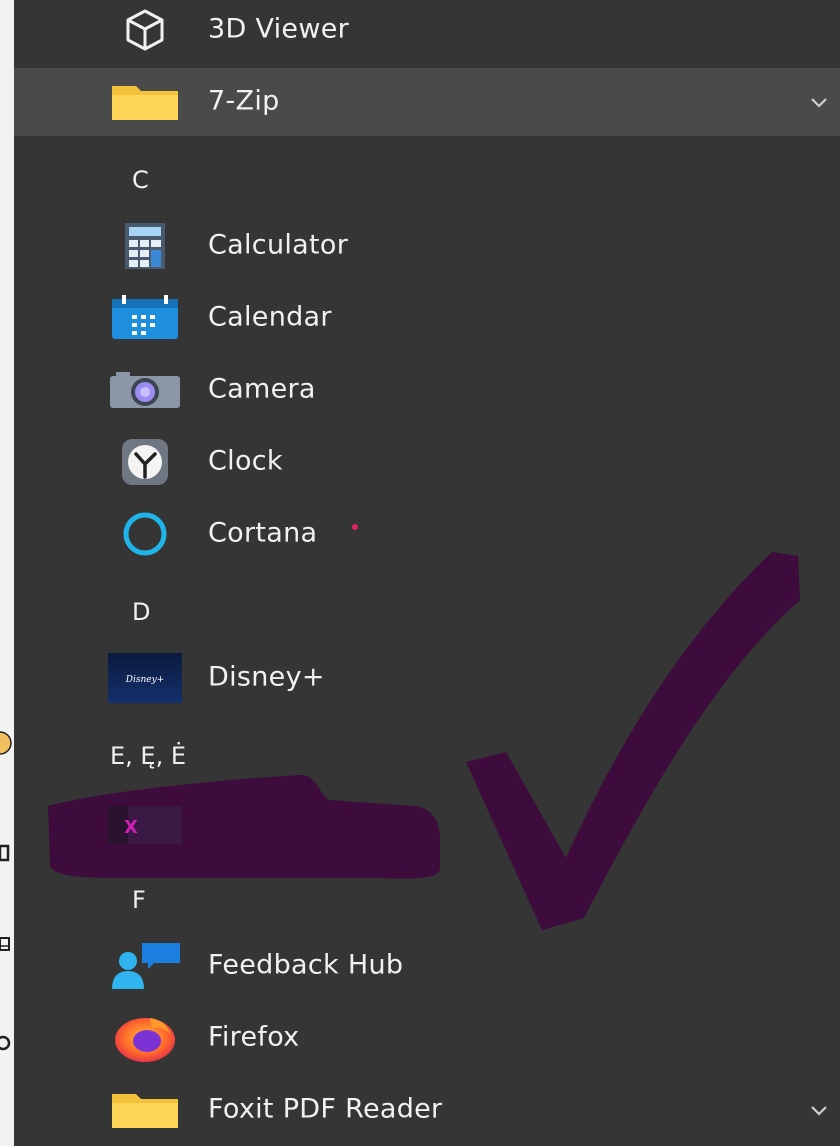 This screenshot has height=1146, width=840. I want to click on cortana-icon, so click(145, 534).